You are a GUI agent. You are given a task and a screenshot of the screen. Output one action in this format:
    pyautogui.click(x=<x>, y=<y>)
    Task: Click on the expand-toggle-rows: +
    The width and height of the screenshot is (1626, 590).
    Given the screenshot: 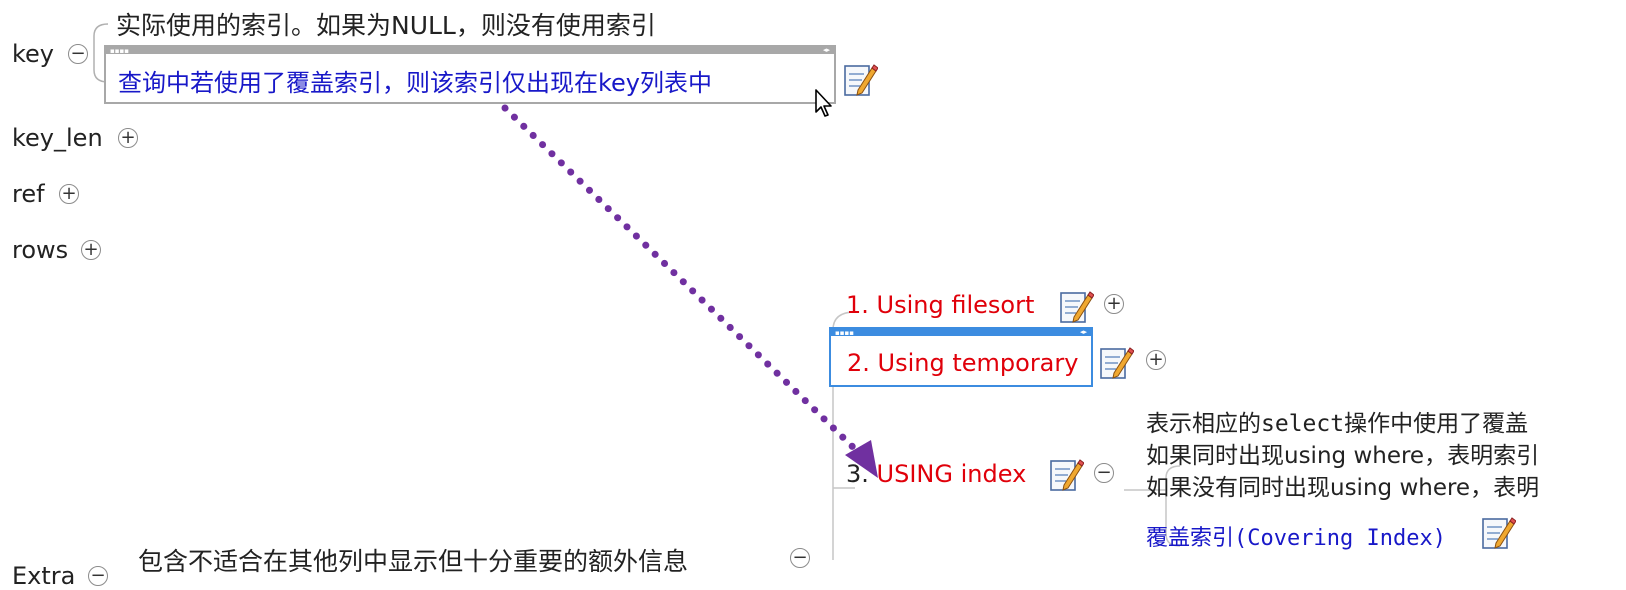 What is the action you would take?
    pyautogui.click(x=91, y=250)
    